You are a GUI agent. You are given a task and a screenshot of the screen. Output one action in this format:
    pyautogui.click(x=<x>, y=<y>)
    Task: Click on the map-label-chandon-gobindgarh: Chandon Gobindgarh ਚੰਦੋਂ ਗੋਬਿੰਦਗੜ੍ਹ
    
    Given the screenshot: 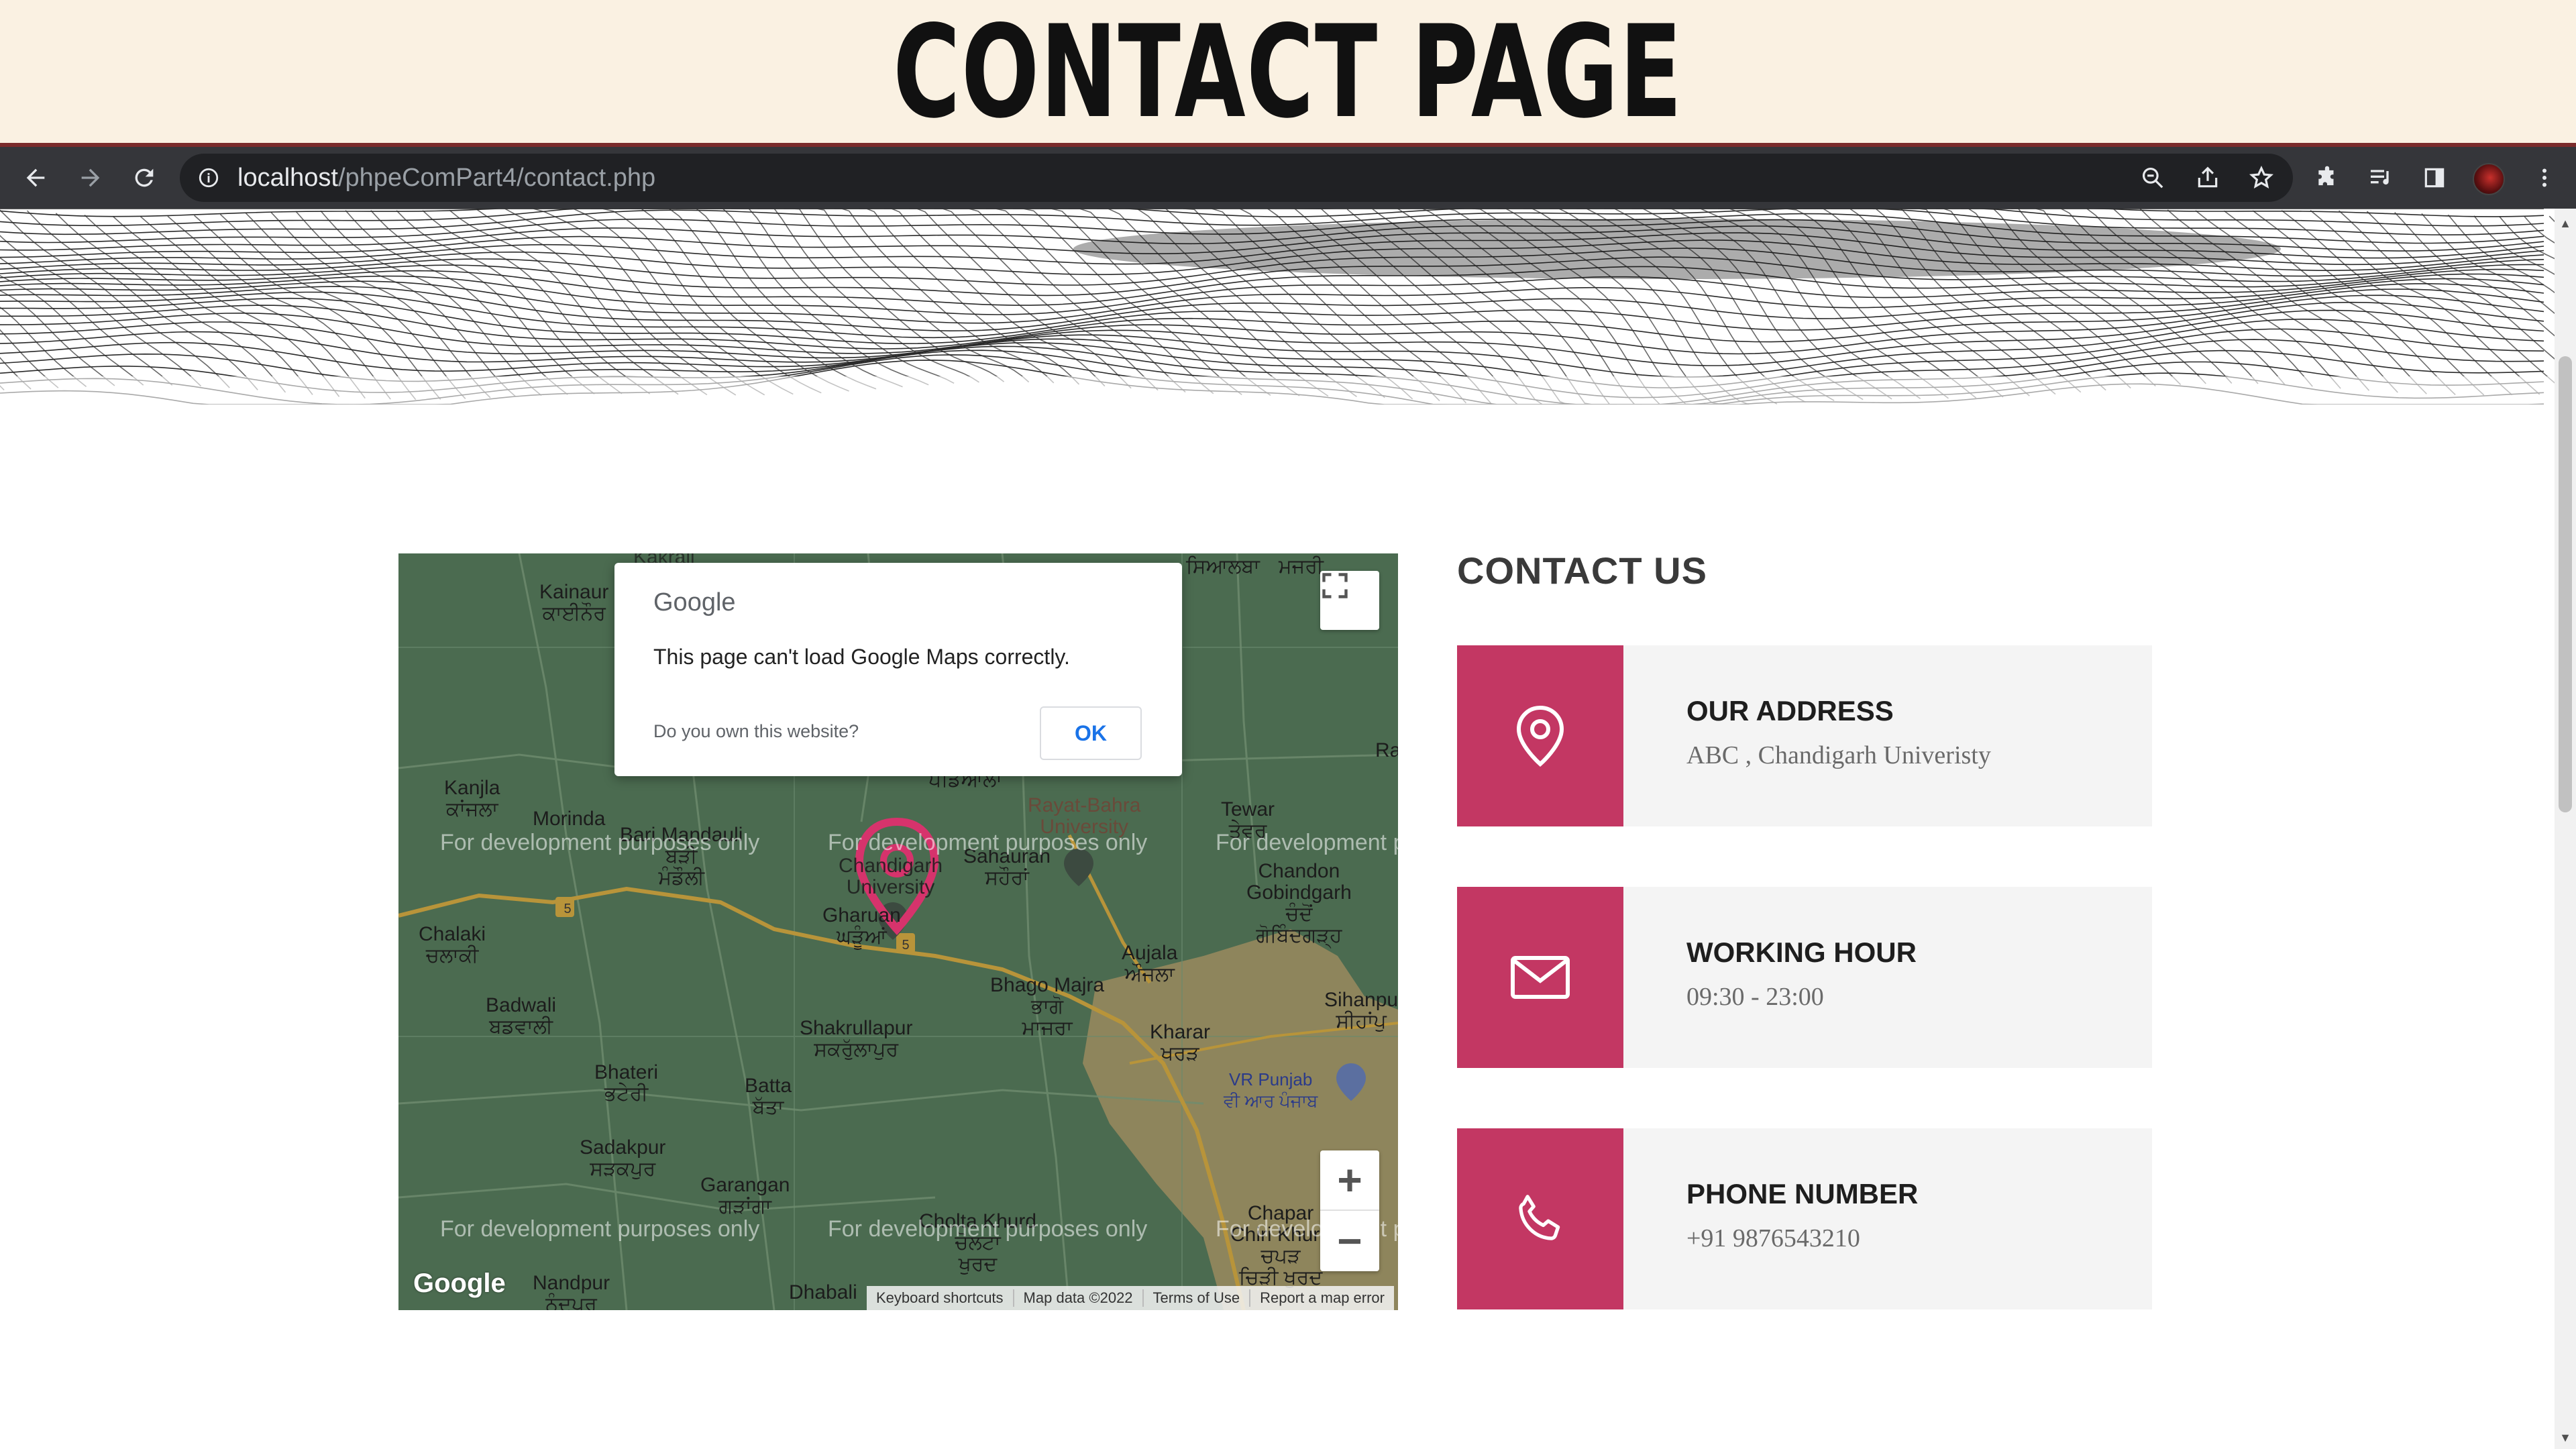 What is the action you would take?
    pyautogui.click(x=1299, y=903)
    